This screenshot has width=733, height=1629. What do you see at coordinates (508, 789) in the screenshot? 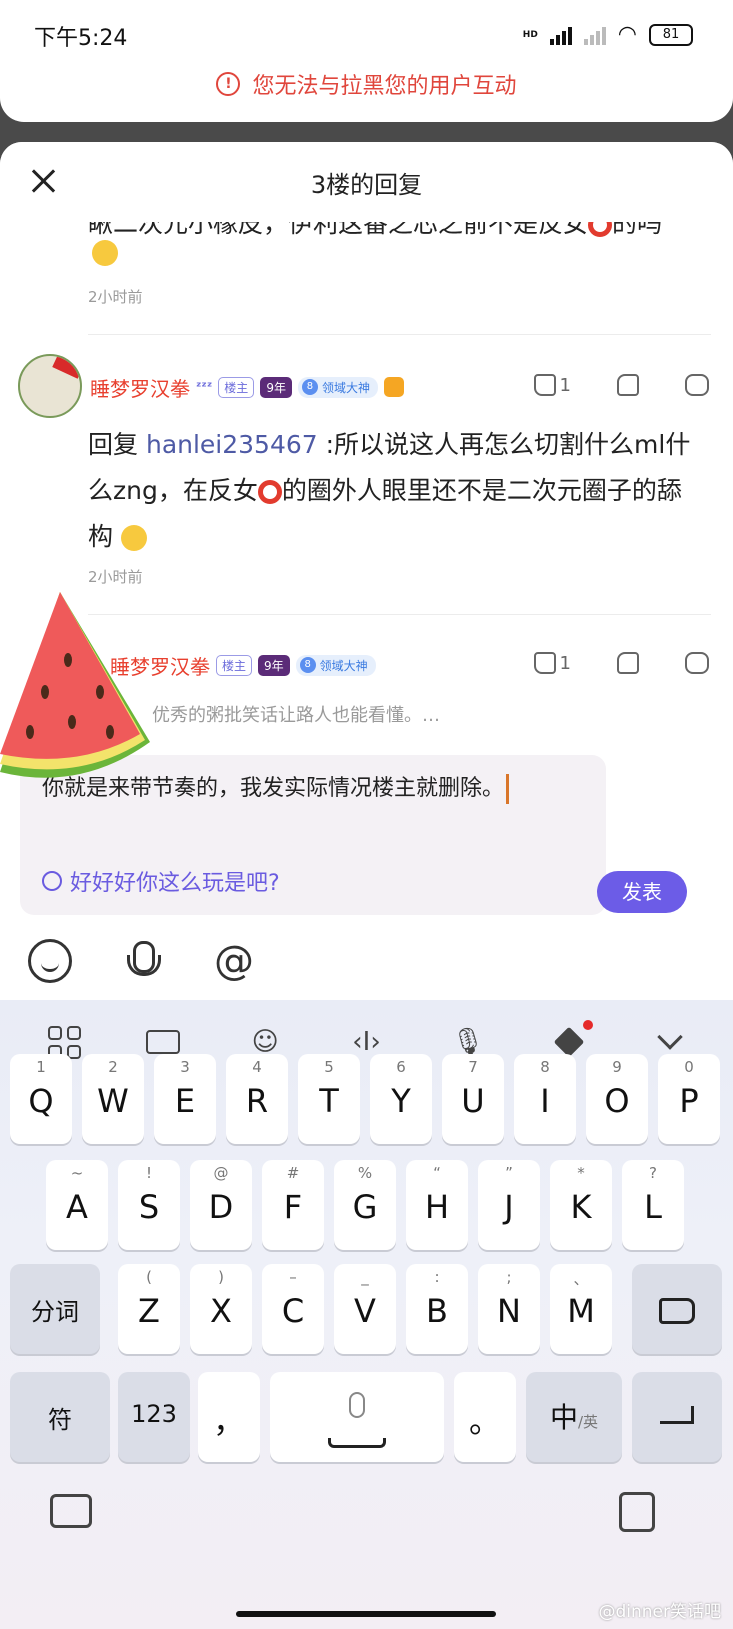
I see `text-caret` at bounding box center [508, 789].